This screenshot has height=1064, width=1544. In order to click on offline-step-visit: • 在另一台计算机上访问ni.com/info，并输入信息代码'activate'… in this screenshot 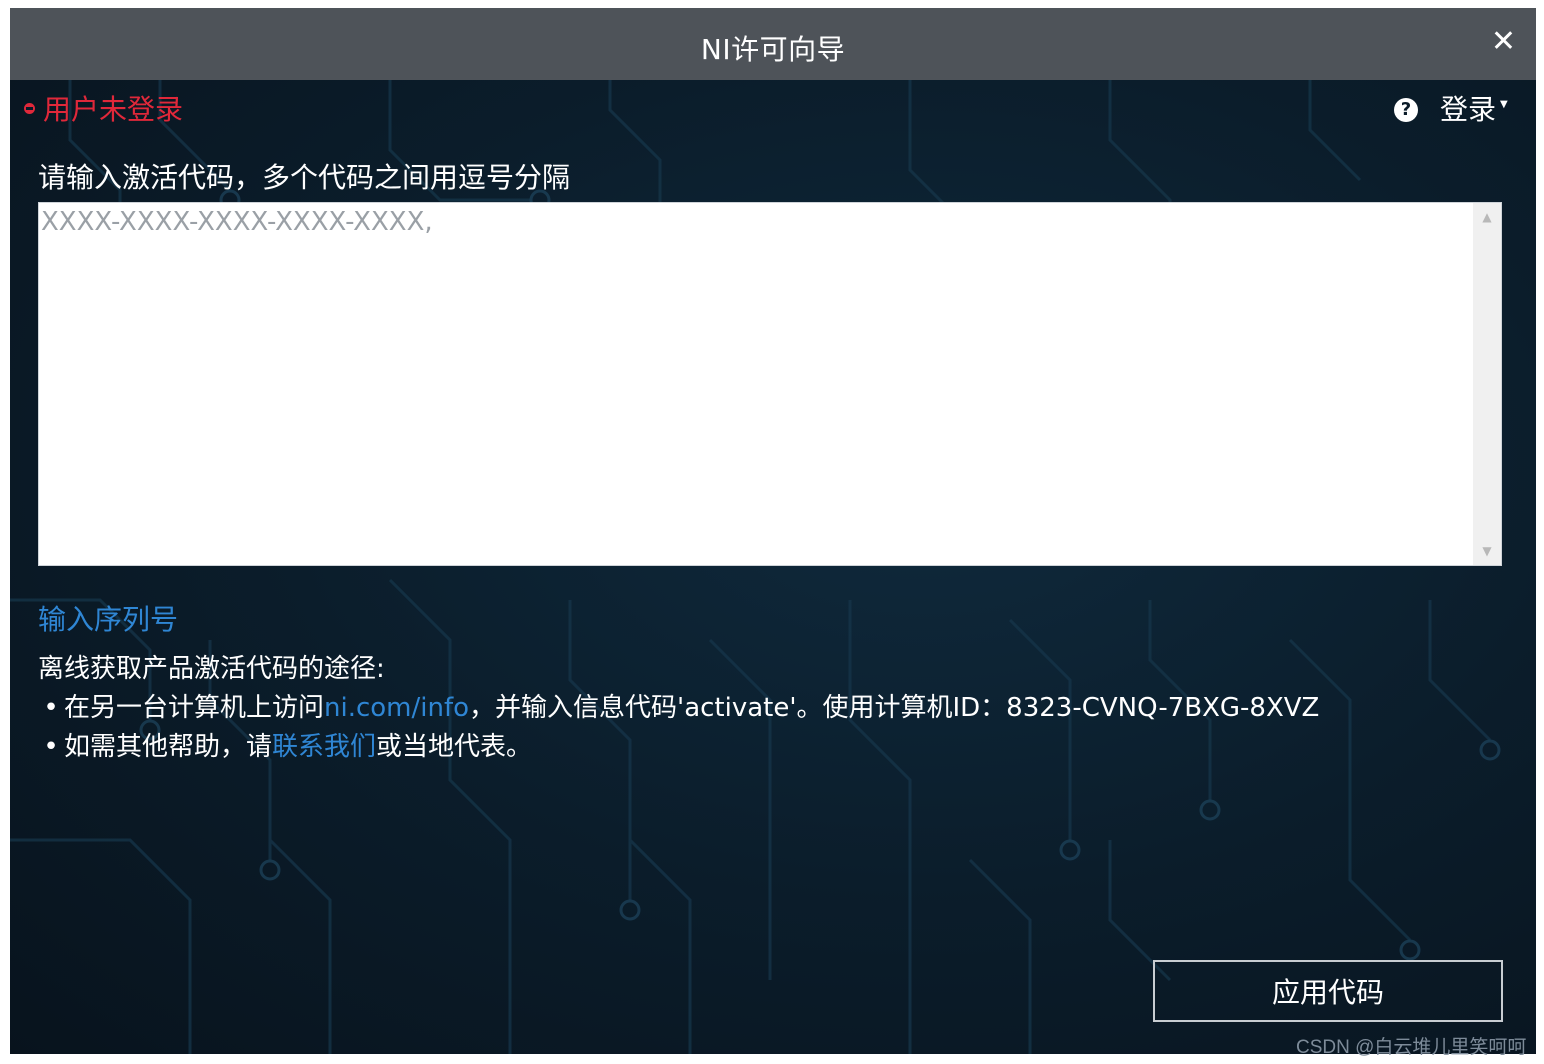, I will do `click(678, 708)`.